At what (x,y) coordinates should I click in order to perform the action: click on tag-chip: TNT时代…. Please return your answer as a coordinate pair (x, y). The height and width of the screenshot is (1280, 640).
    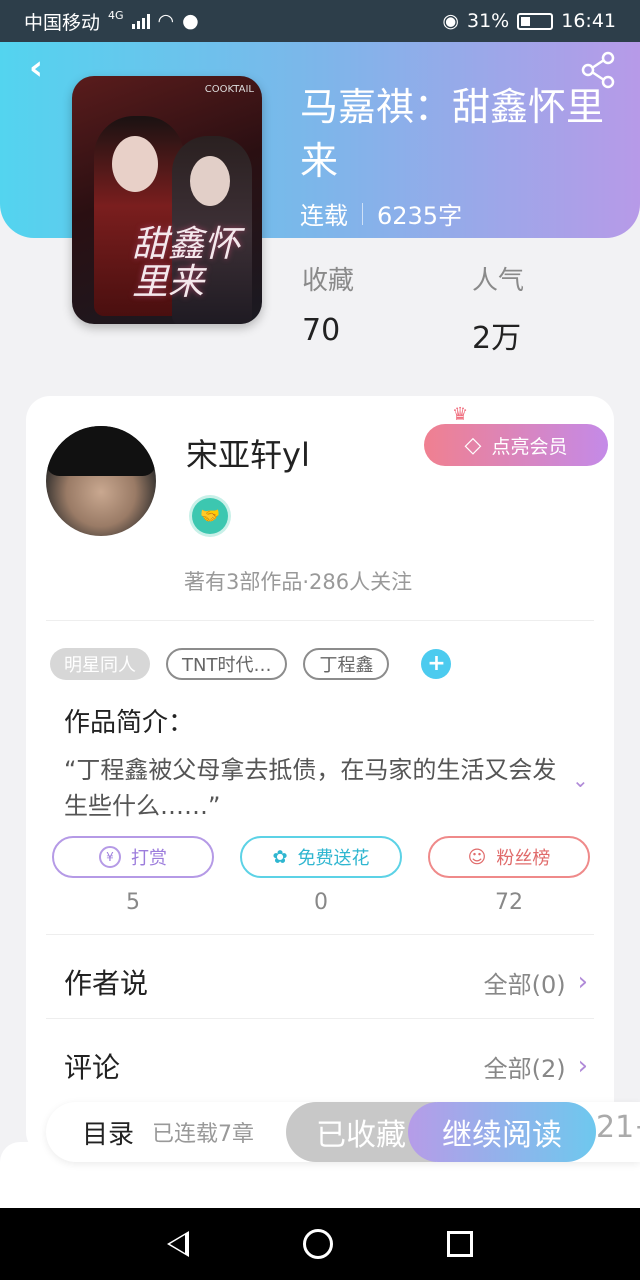
    Looking at the image, I should click on (227, 664).